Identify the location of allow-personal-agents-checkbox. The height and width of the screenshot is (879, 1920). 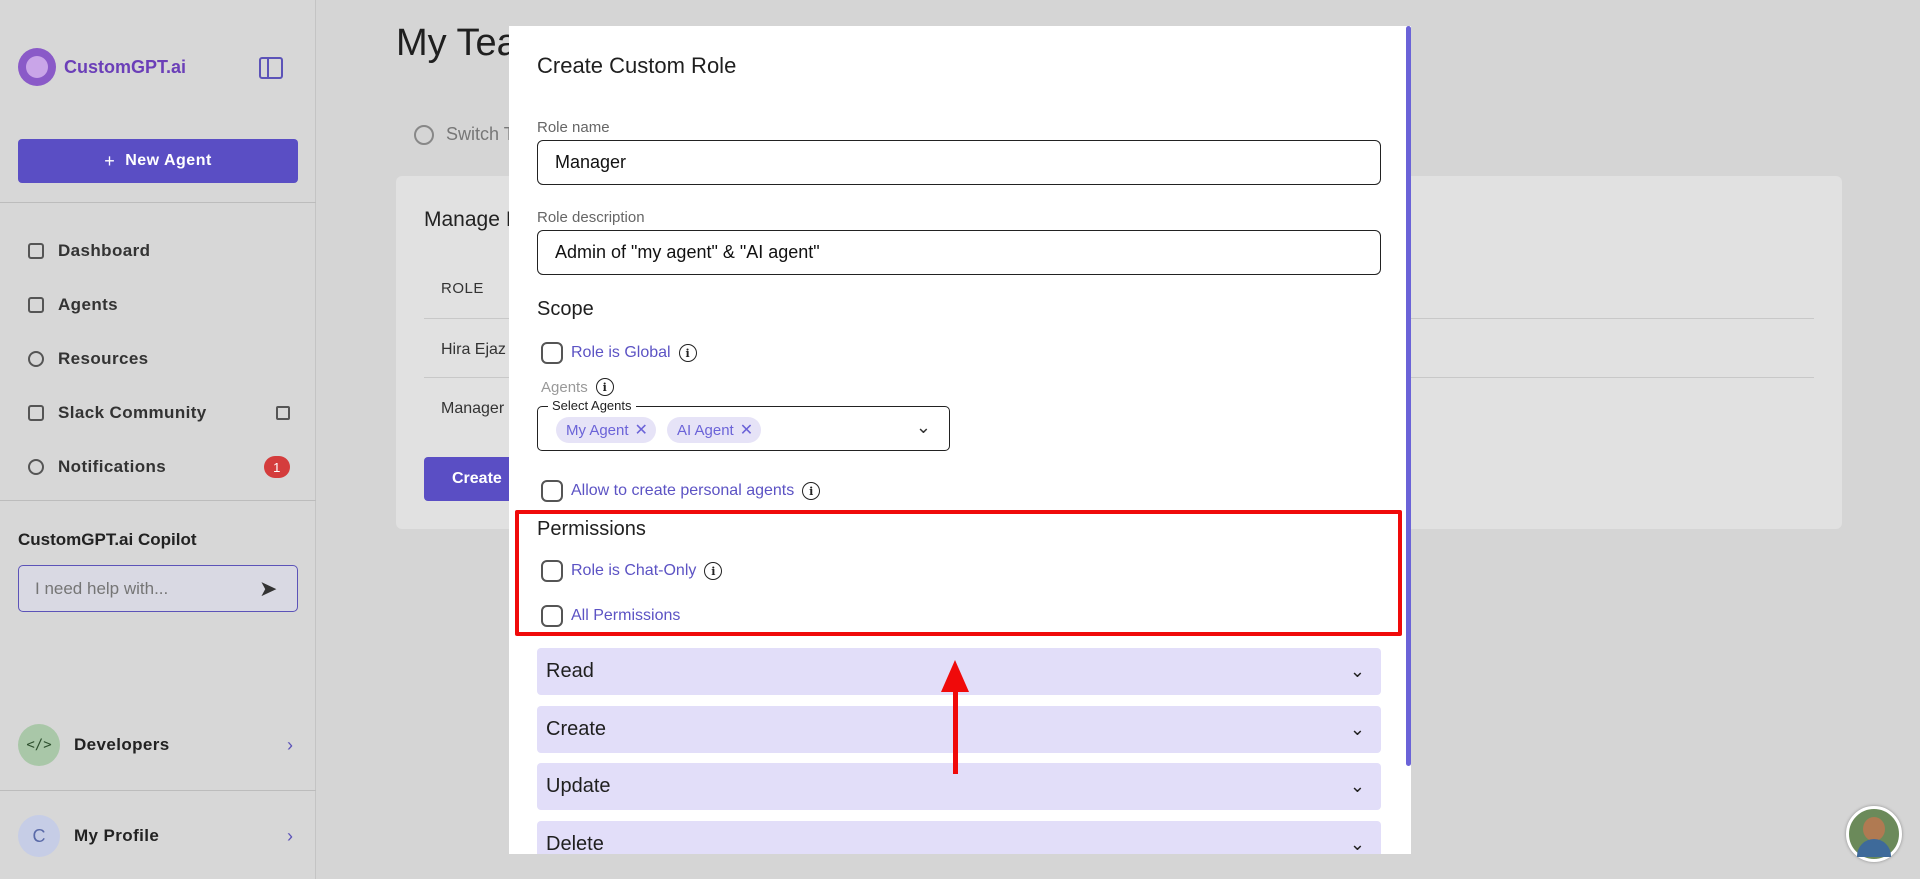
(552, 491).